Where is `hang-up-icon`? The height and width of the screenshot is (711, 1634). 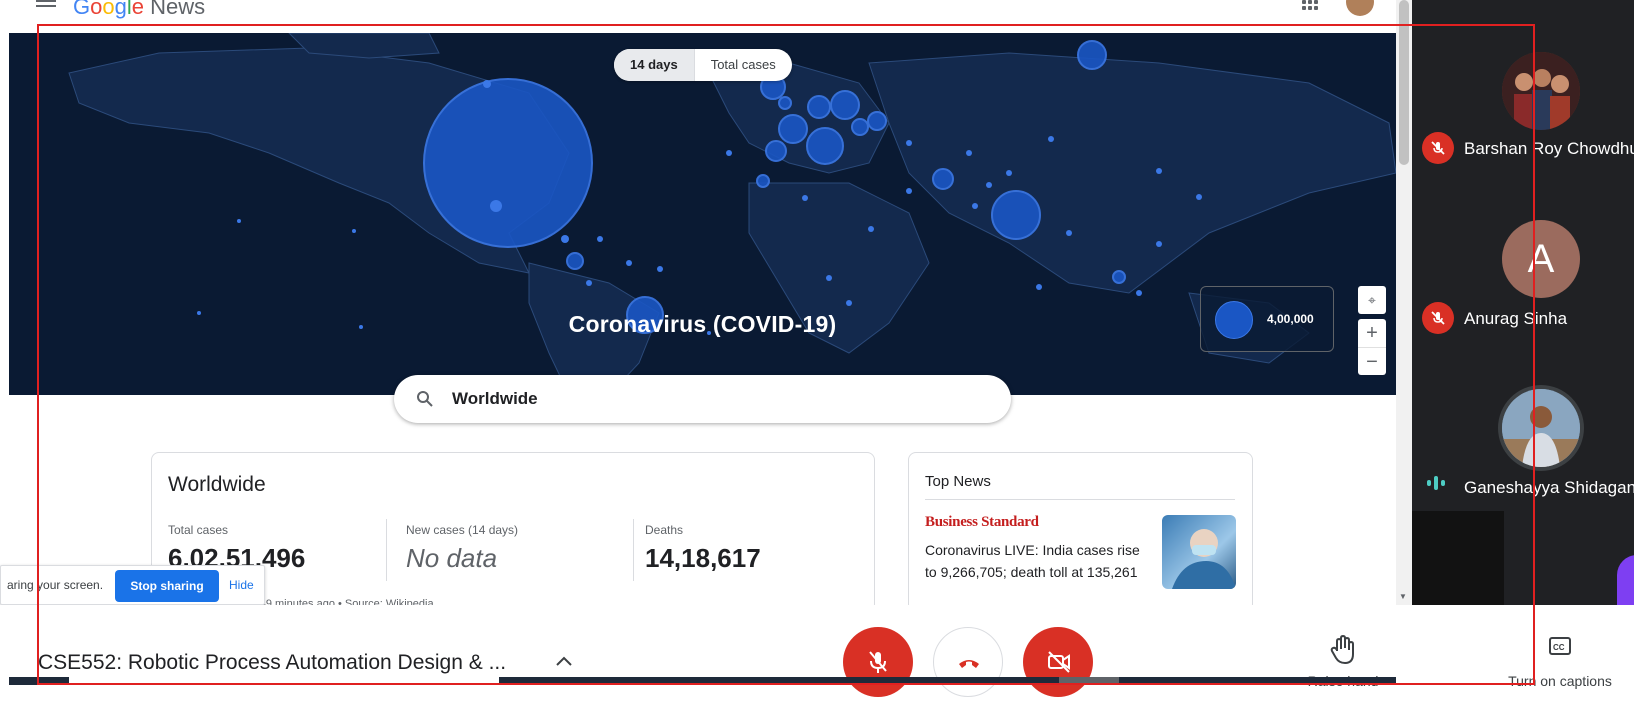 hang-up-icon is located at coordinates (969, 664).